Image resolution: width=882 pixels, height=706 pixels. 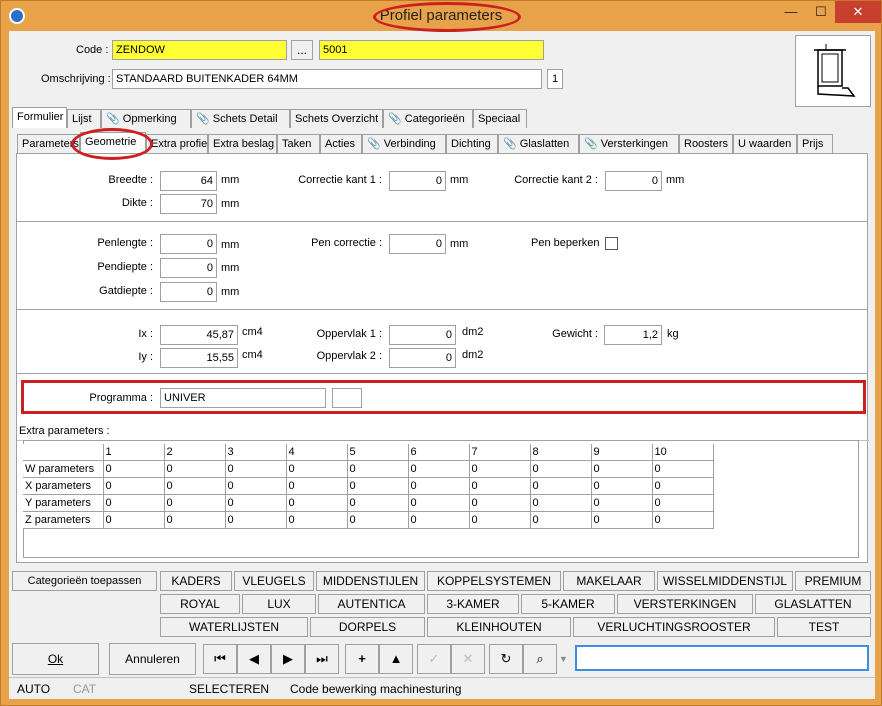 I want to click on minimize-button: —, so click(x=791, y=12).